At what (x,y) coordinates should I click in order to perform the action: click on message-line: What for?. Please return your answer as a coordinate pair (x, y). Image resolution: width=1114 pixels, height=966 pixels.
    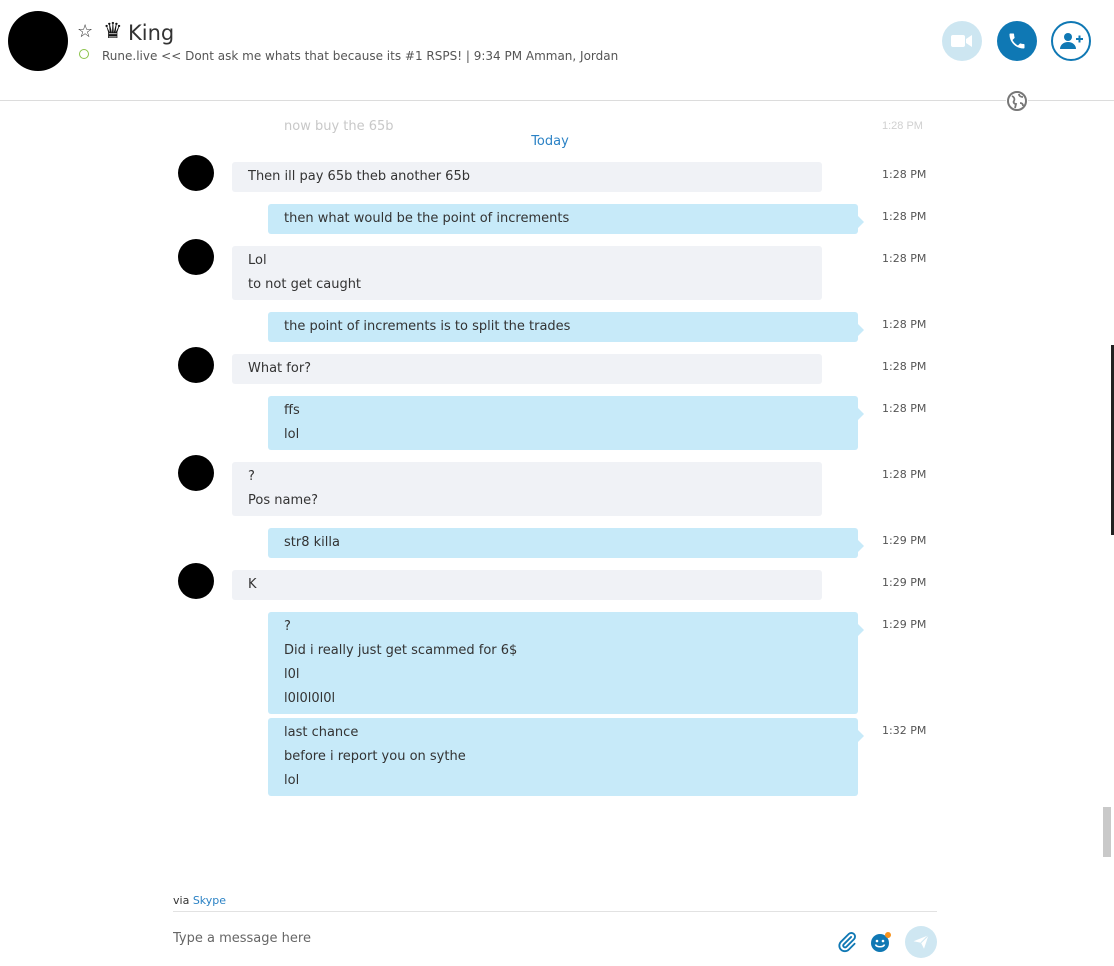
    Looking at the image, I should click on (280, 368).